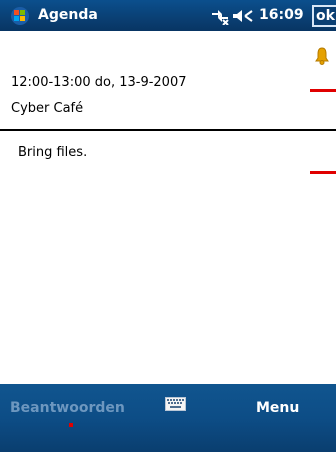 The width and height of the screenshot is (336, 452). I want to click on app-title: Agenda, so click(68, 15).